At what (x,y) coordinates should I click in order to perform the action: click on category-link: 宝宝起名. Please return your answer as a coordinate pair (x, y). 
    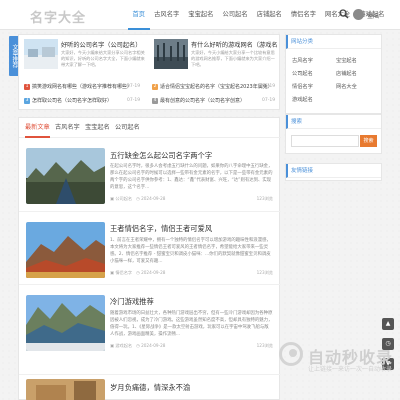
    Looking at the image, I should click on (346, 60).